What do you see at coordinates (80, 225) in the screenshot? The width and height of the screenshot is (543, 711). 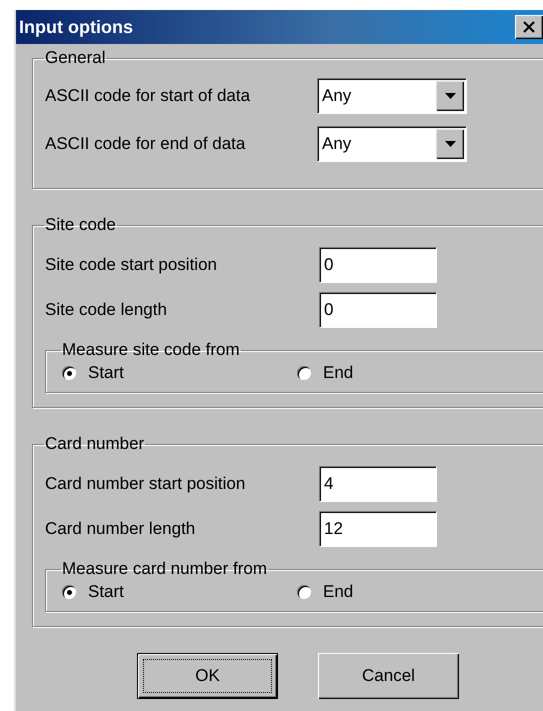 I see `group-title: Site code` at bounding box center [80, 225].